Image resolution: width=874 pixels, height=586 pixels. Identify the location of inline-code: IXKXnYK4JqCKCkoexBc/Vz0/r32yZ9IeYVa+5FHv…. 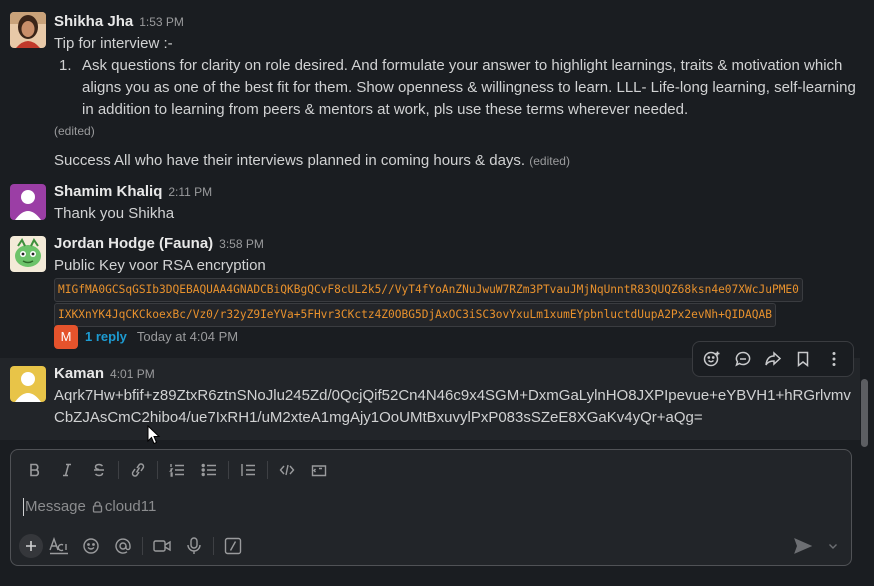
(415, 315).